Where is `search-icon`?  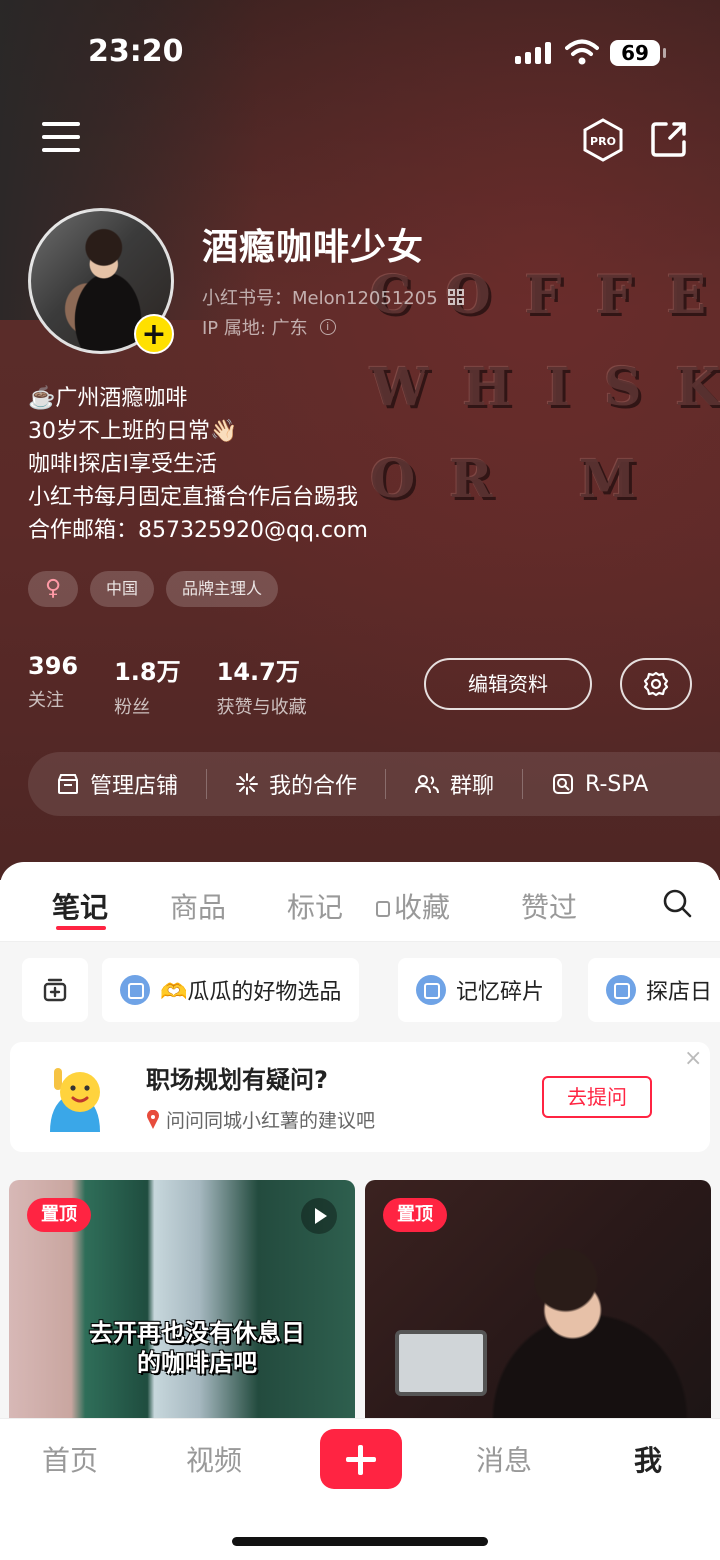
search-icon is located at coordinates (677, 903).